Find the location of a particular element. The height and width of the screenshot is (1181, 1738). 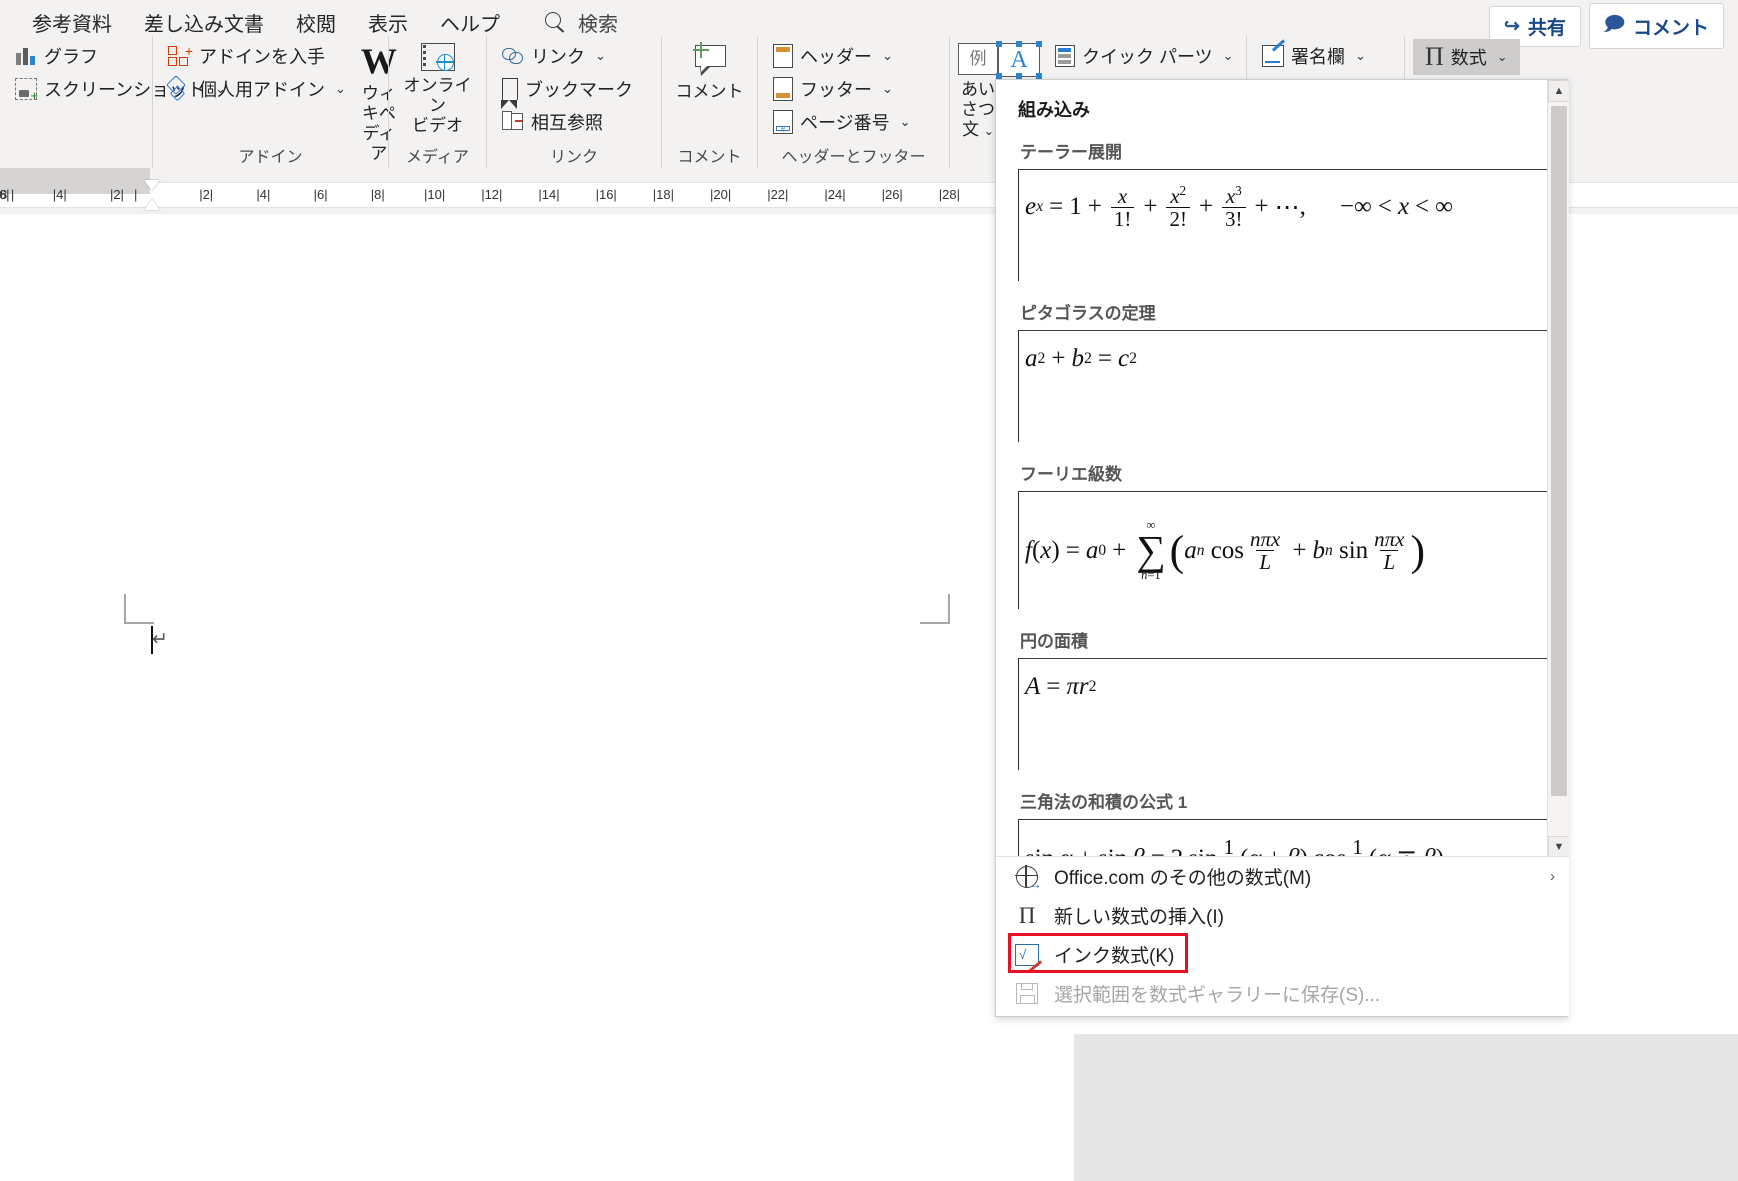

online-video-icon is located at coordinates (437, 57).